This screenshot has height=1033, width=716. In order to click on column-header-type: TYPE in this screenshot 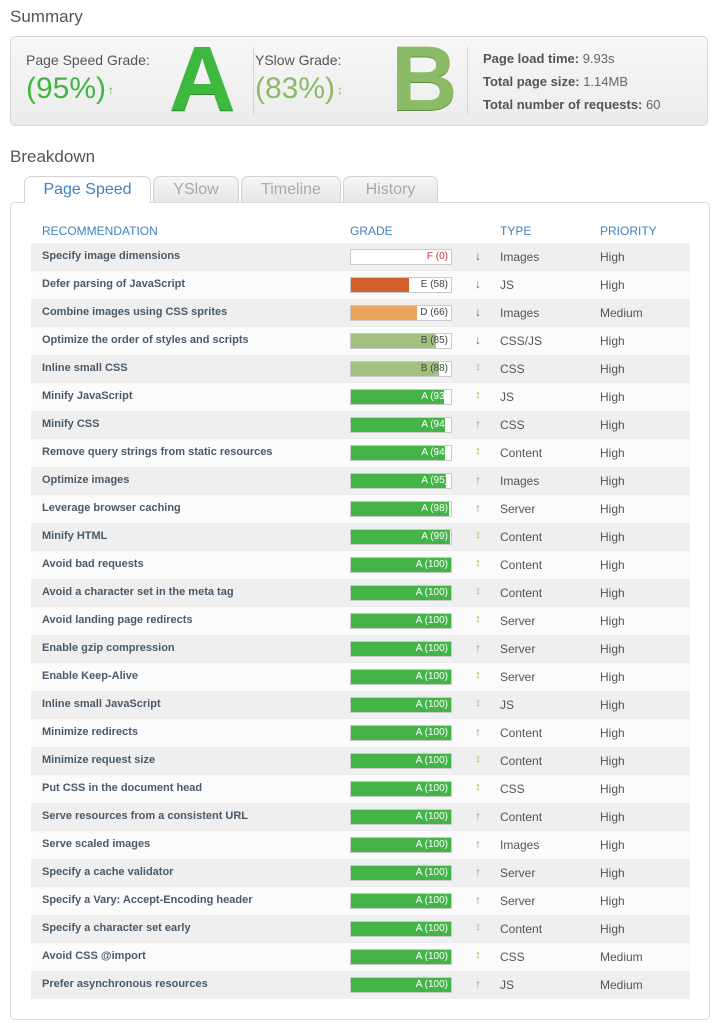, I will do `click(515, 231)`.